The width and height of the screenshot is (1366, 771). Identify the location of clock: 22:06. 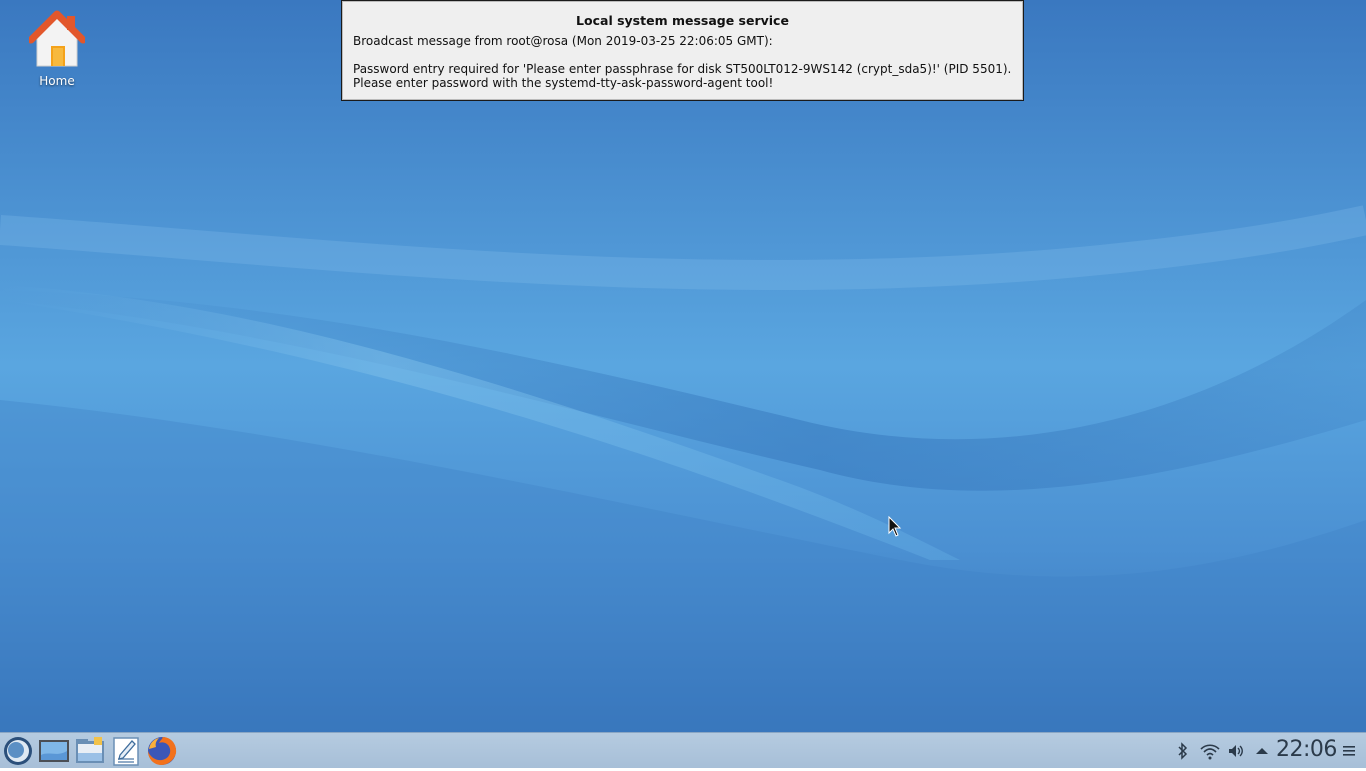
(1306, 749).